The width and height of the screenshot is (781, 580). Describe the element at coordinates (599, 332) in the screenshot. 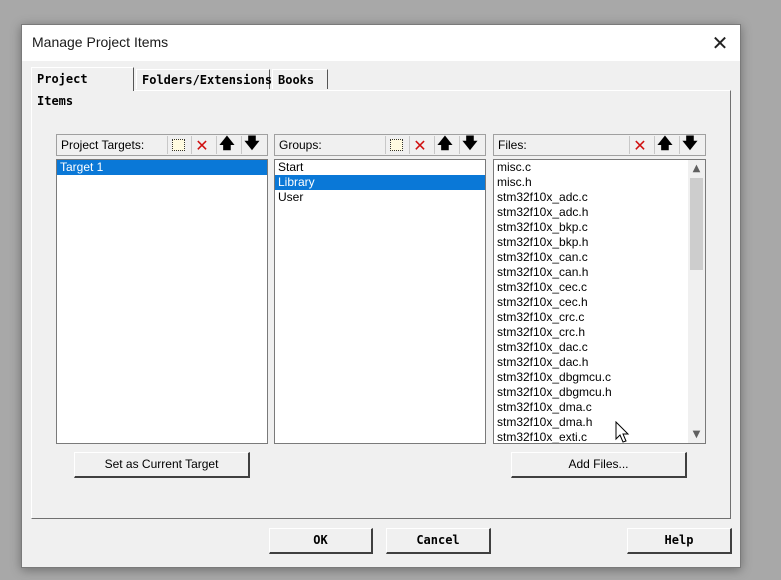

I see `list-item: stm32f10x_crc.h` at that location.